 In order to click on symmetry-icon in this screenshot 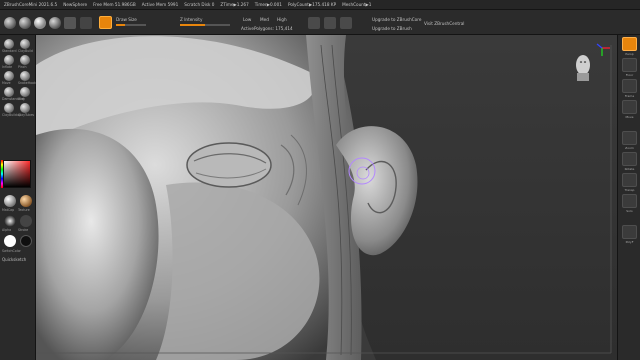, I will do `click(314, 23)`.